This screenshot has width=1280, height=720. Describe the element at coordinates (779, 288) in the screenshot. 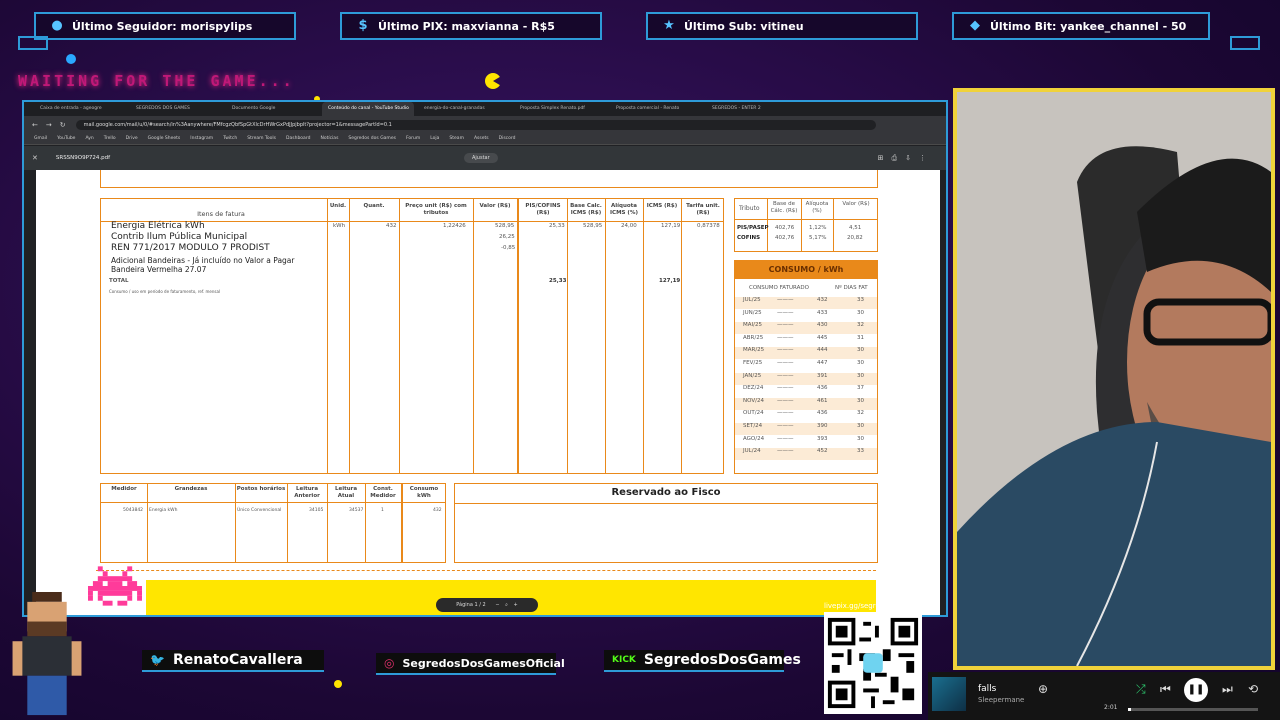

I see `consumo-col1: CONSUMO FATURADO` at that location.